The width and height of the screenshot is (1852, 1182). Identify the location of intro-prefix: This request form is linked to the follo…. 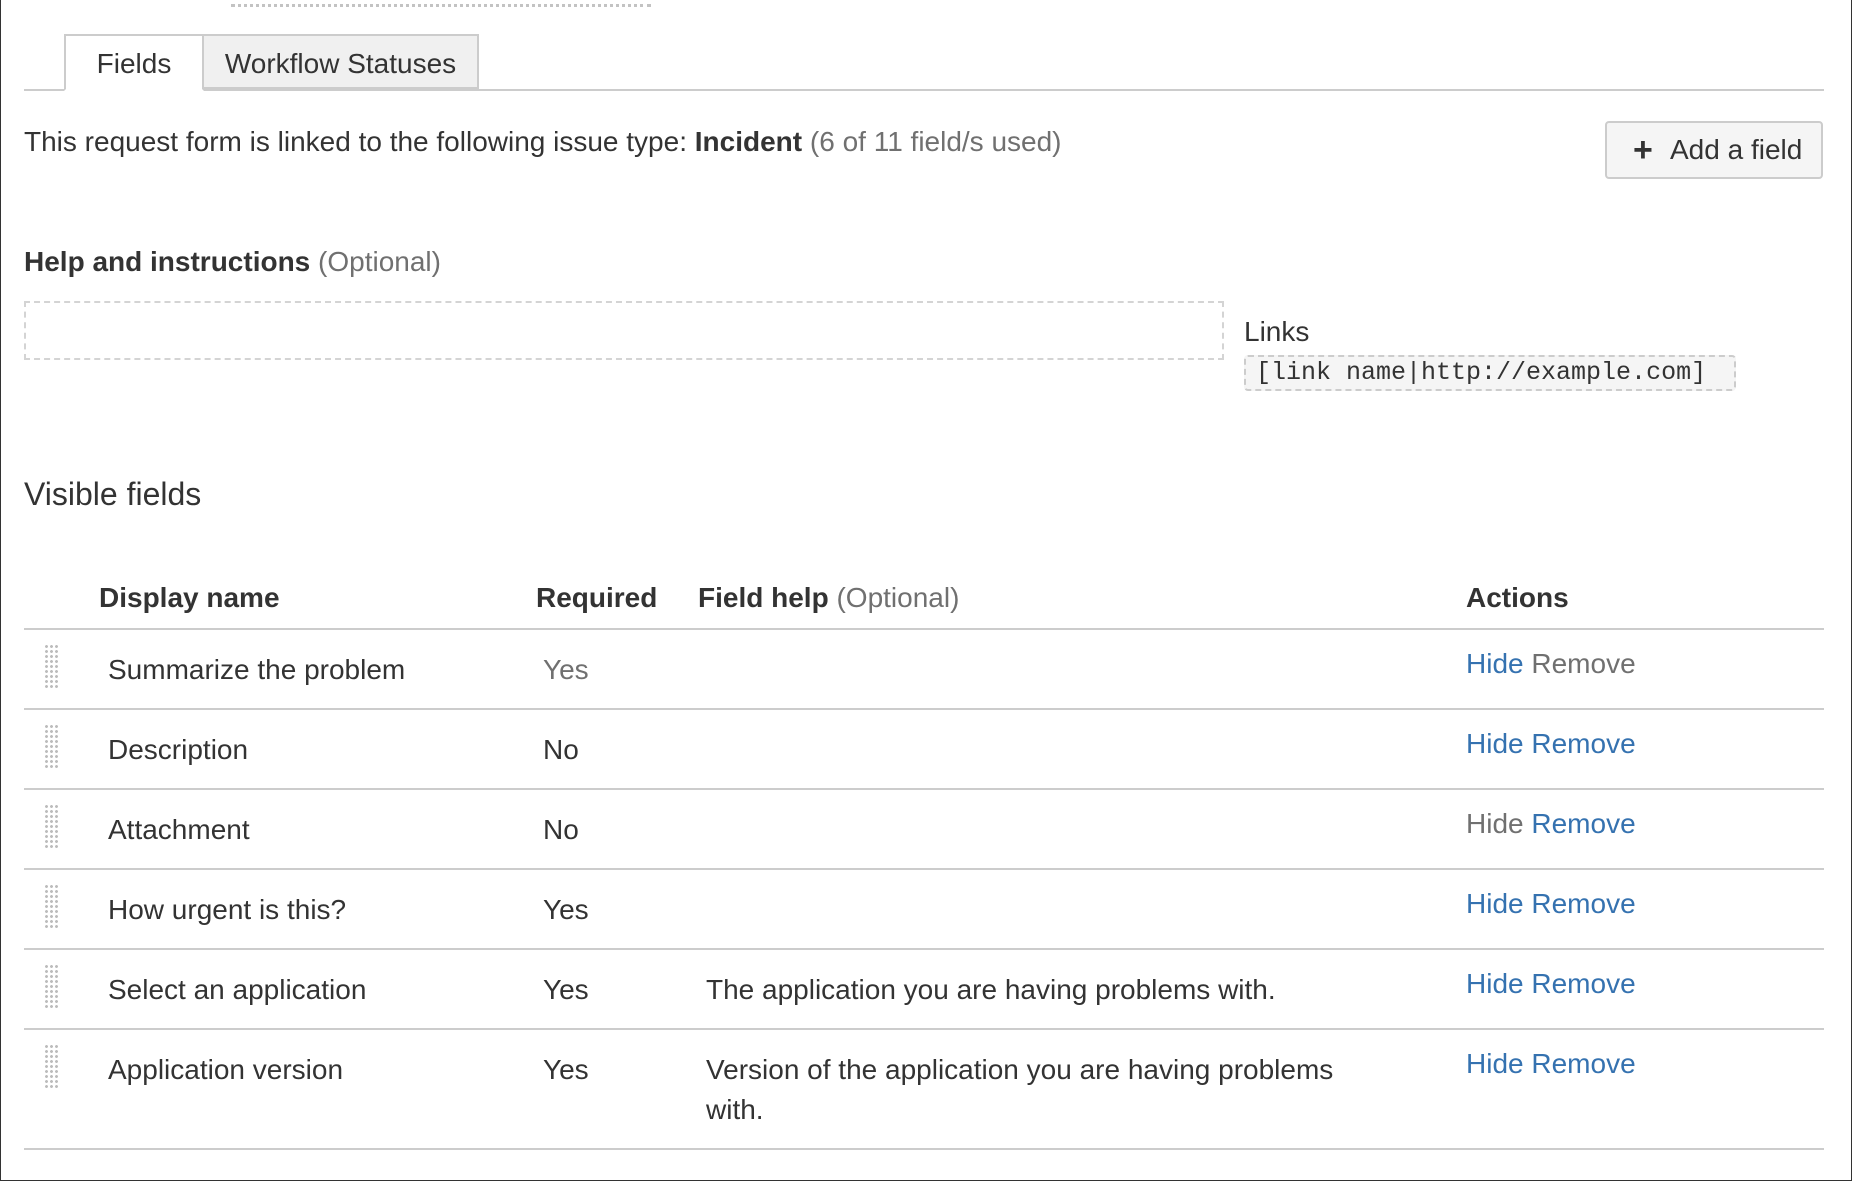
(359, 141).